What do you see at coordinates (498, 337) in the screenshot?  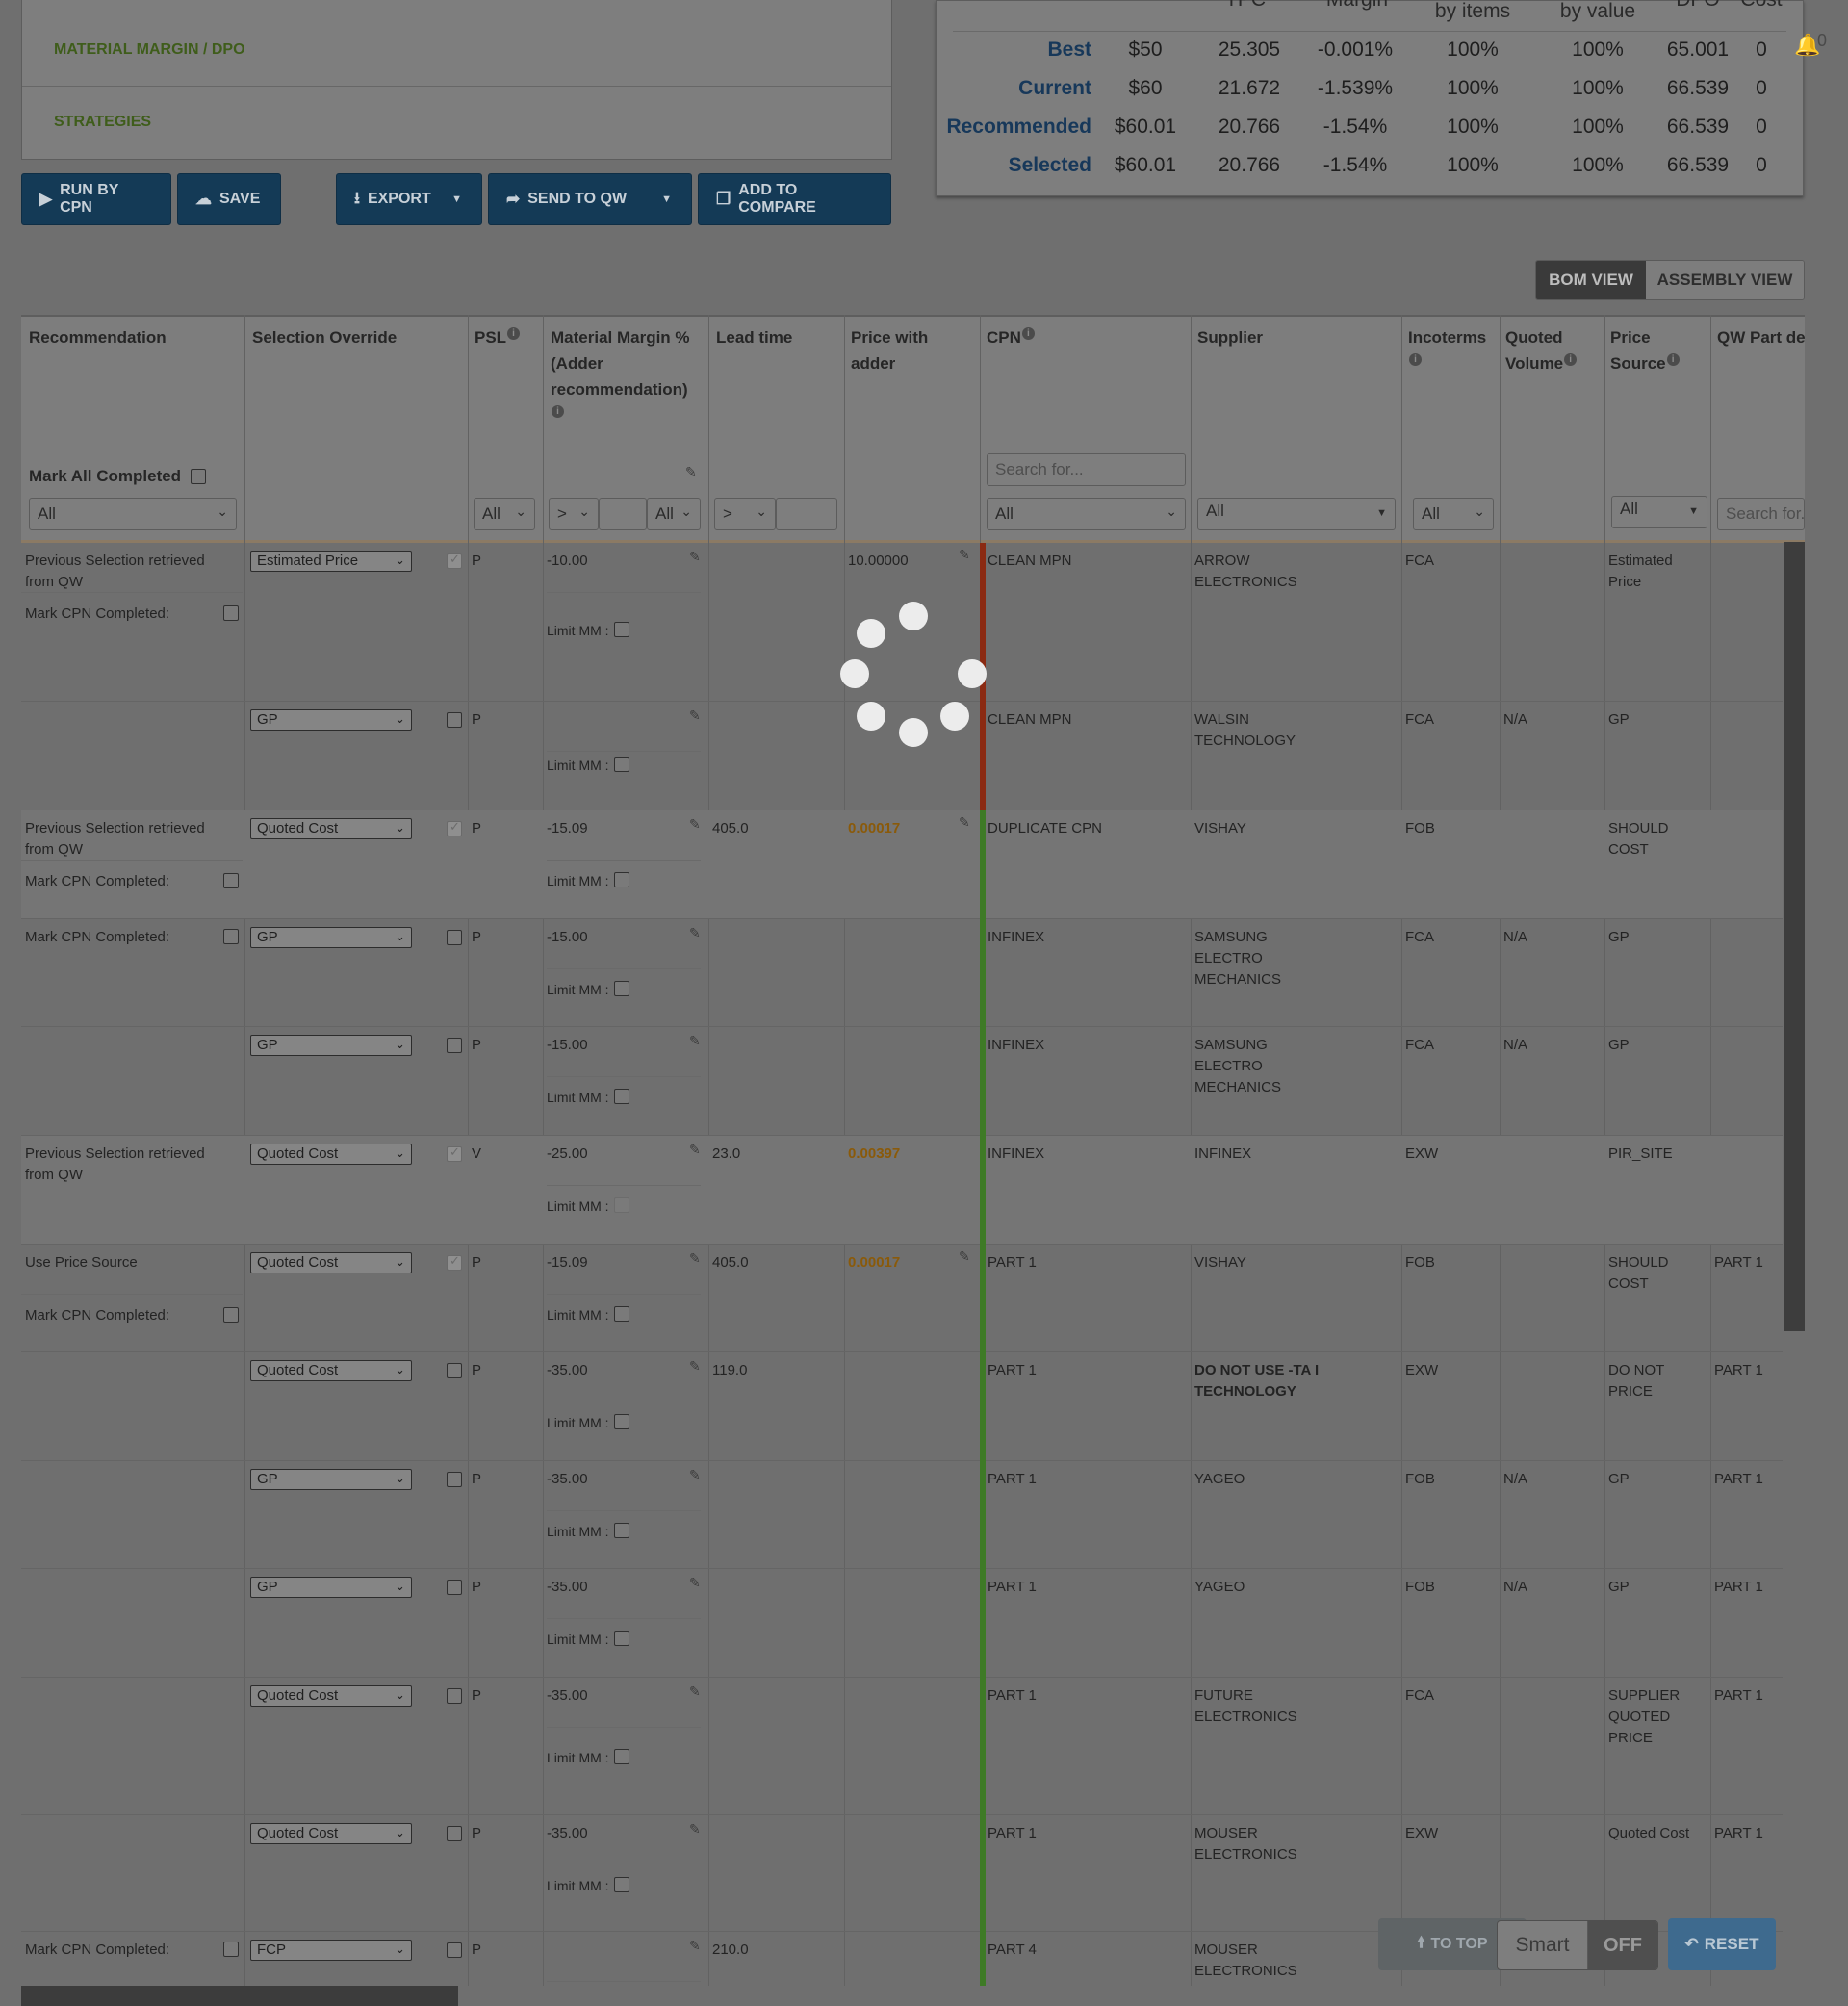 I see `header-psl: PSL i` at bounding box center [498, 337].